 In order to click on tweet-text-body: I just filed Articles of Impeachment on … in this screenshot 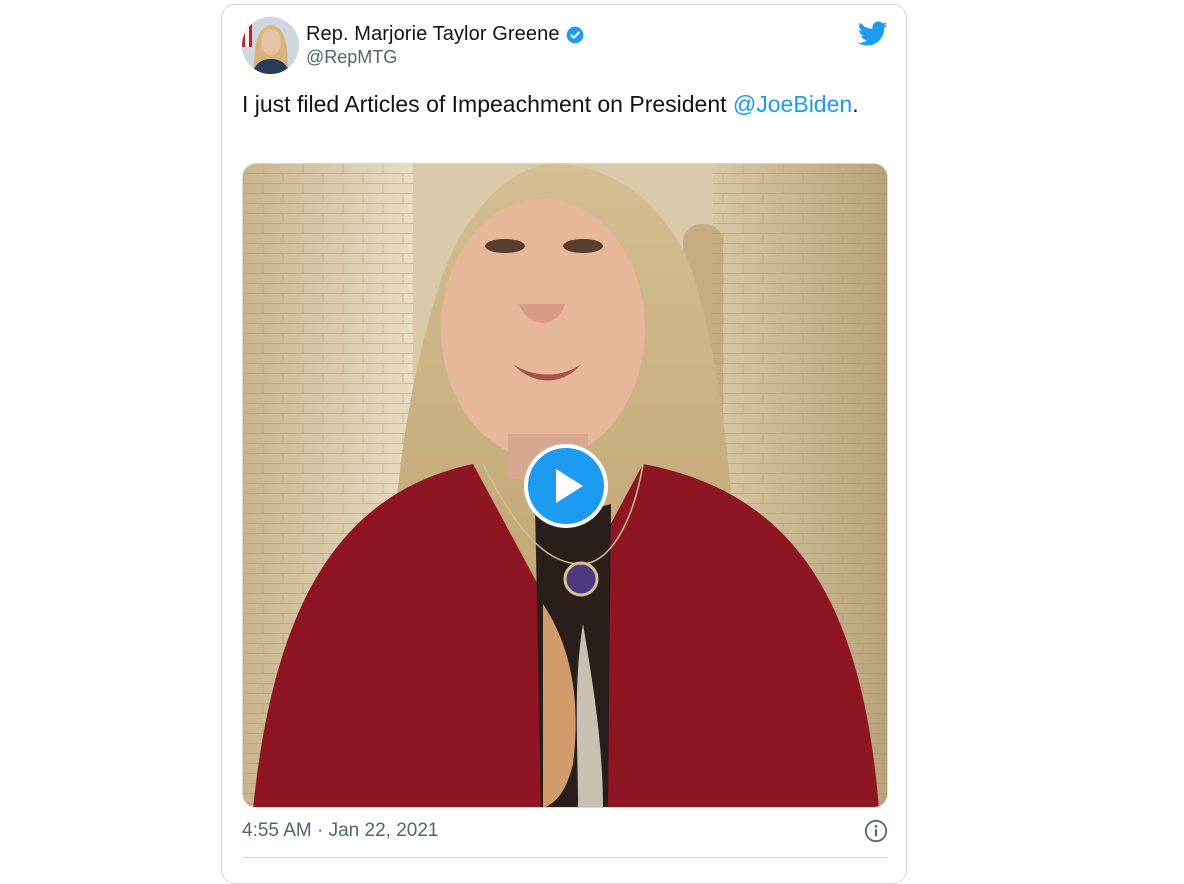, I will do `click(484, 104)`.